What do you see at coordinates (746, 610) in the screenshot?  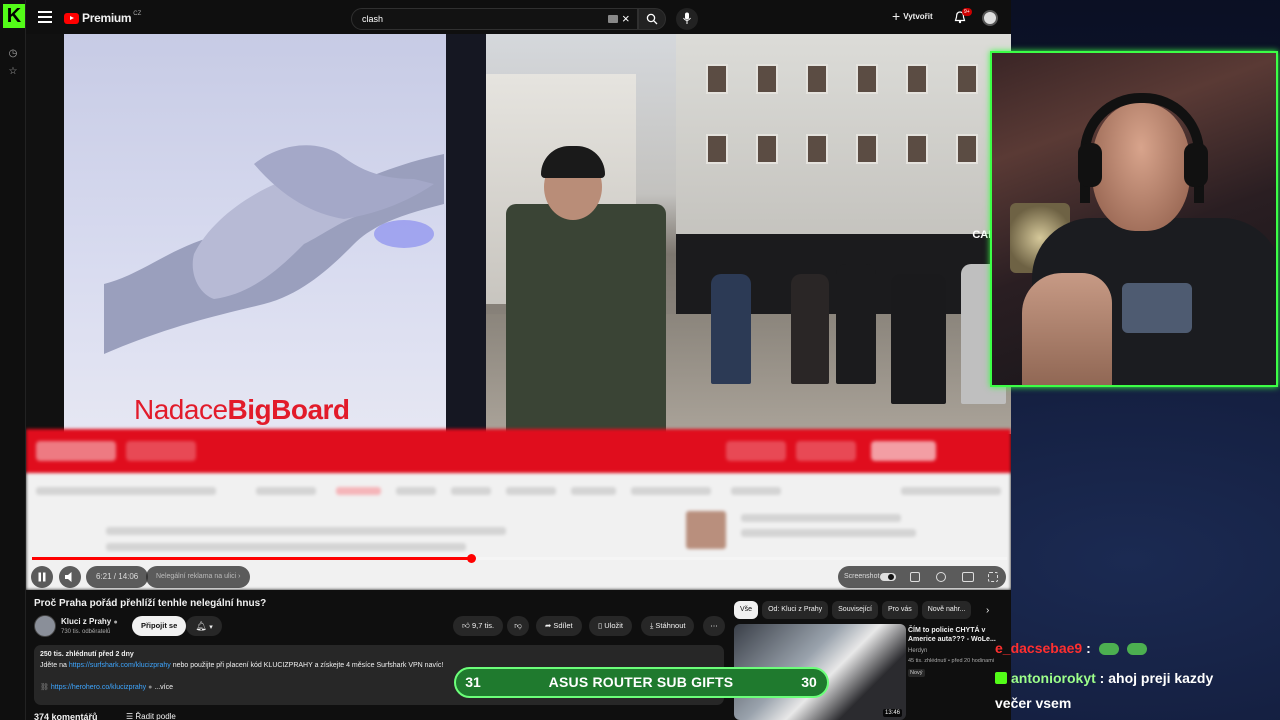 I see `chip-all: Vše` at bounding box center [746, 610].